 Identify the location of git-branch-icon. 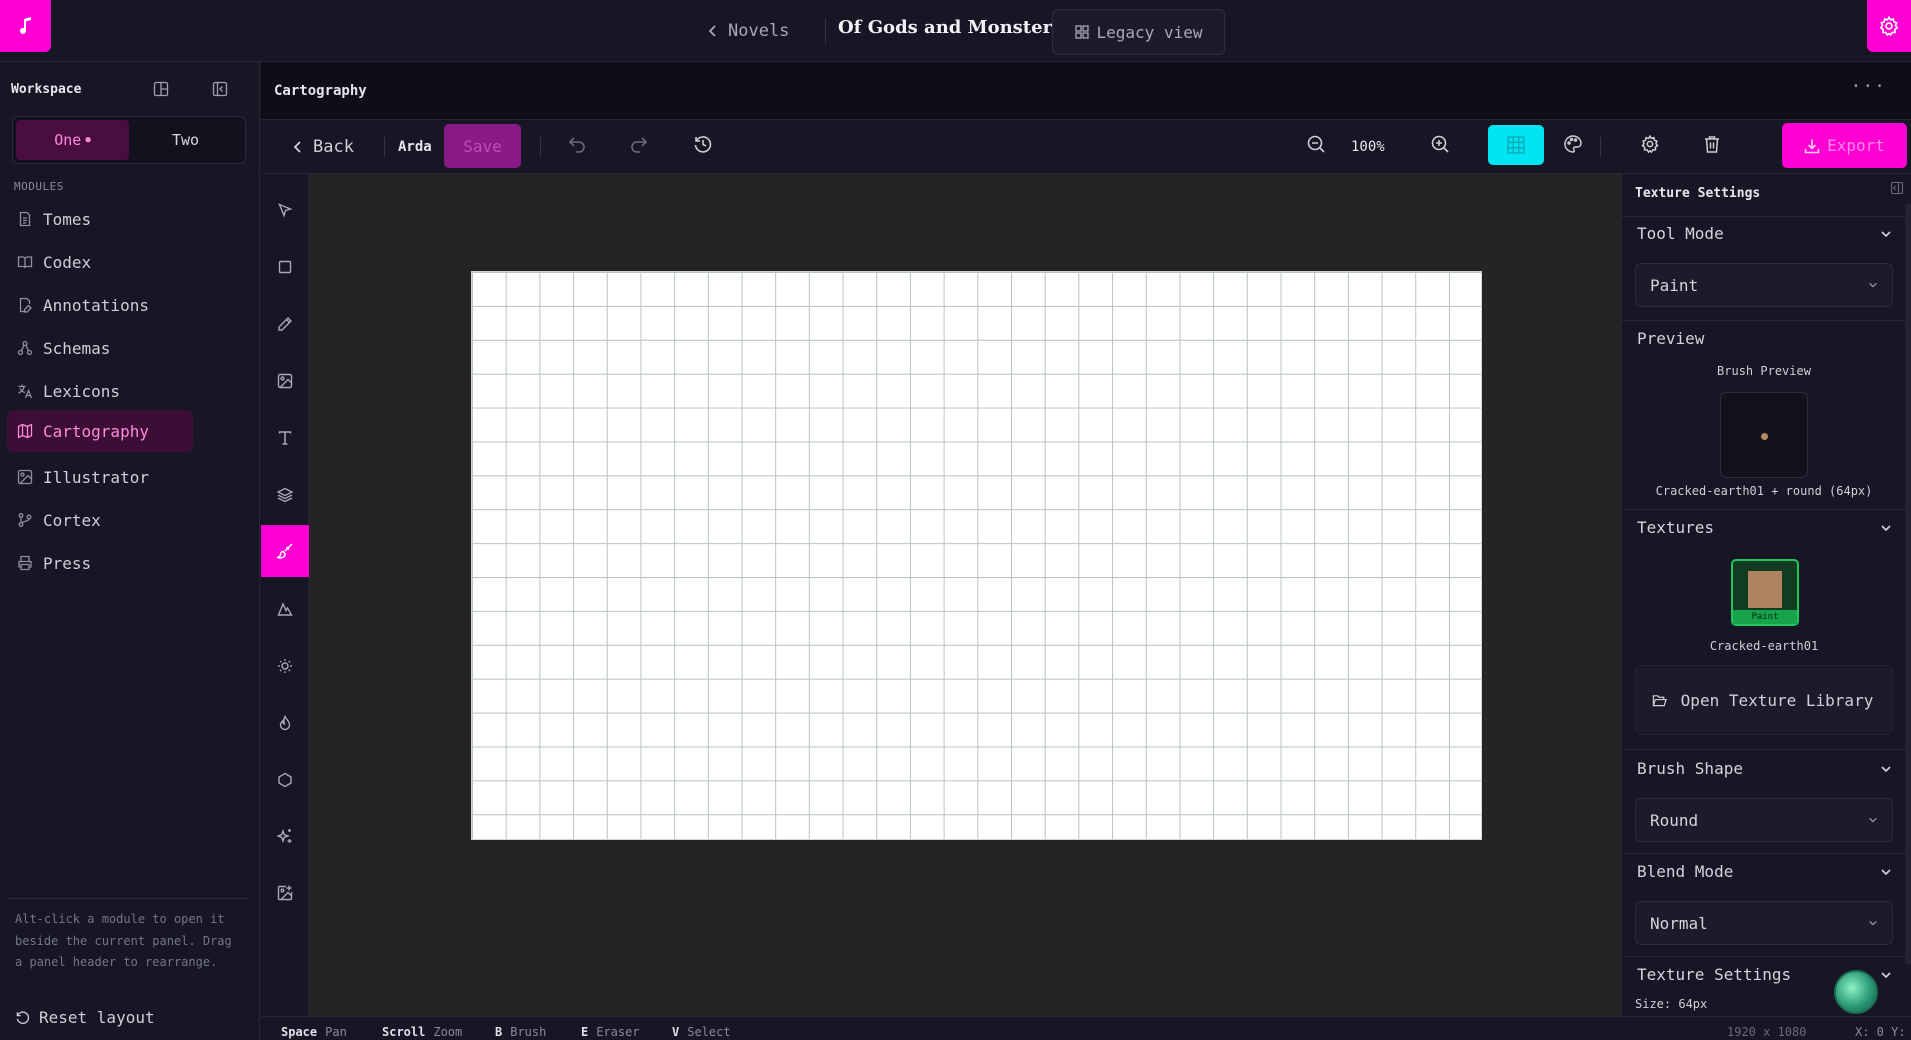
(25, 520).